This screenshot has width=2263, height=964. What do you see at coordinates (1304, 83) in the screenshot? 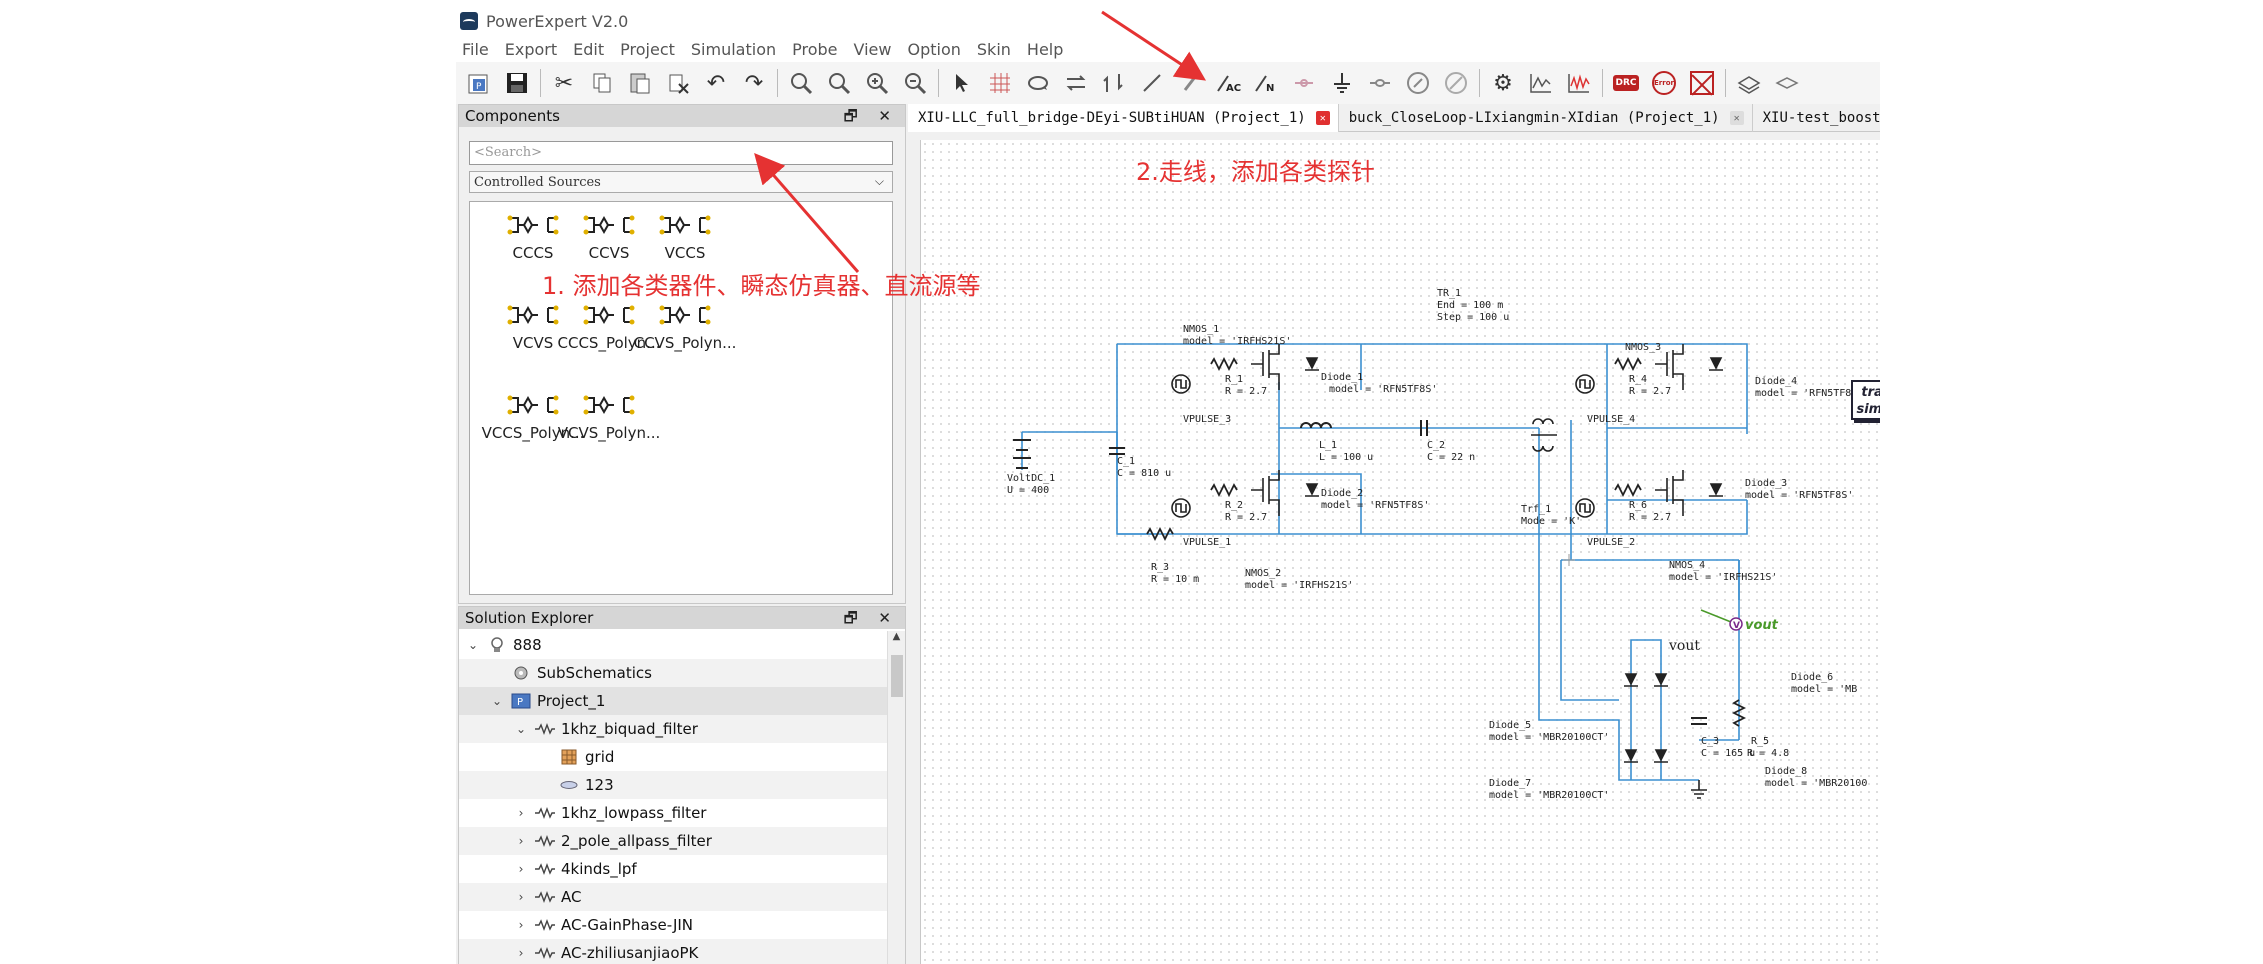
I see `disconnect-icon` at bounding box center [1304, 83].